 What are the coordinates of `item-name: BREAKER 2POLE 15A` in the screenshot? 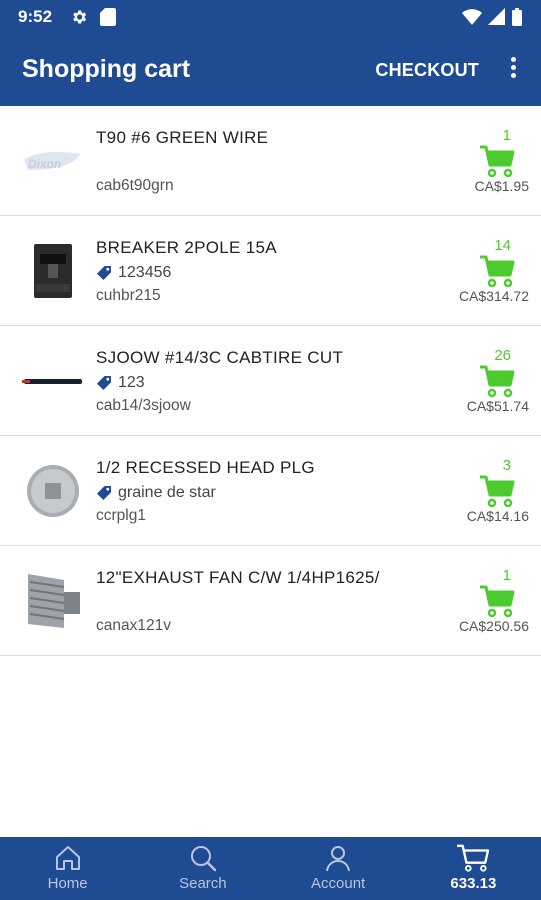 It's located at (186, 247).